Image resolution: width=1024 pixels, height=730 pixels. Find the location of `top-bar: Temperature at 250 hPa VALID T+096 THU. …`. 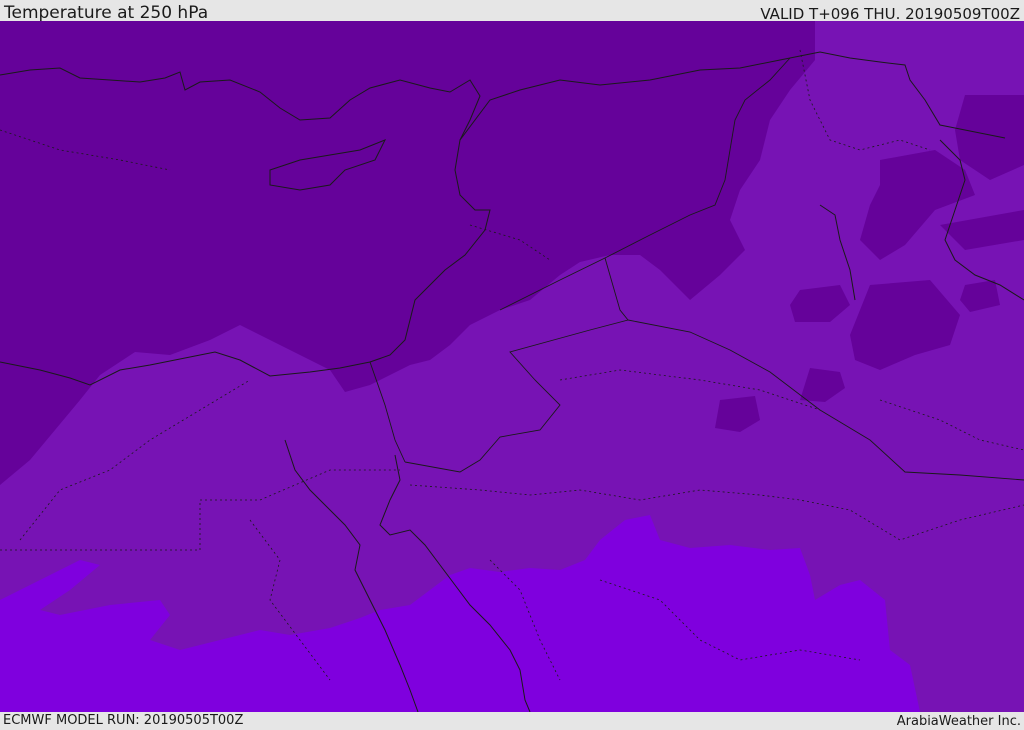

top-bar: Temperature at 250 hPa VALID T+096 THU. … is located at coordinates (512, 11).